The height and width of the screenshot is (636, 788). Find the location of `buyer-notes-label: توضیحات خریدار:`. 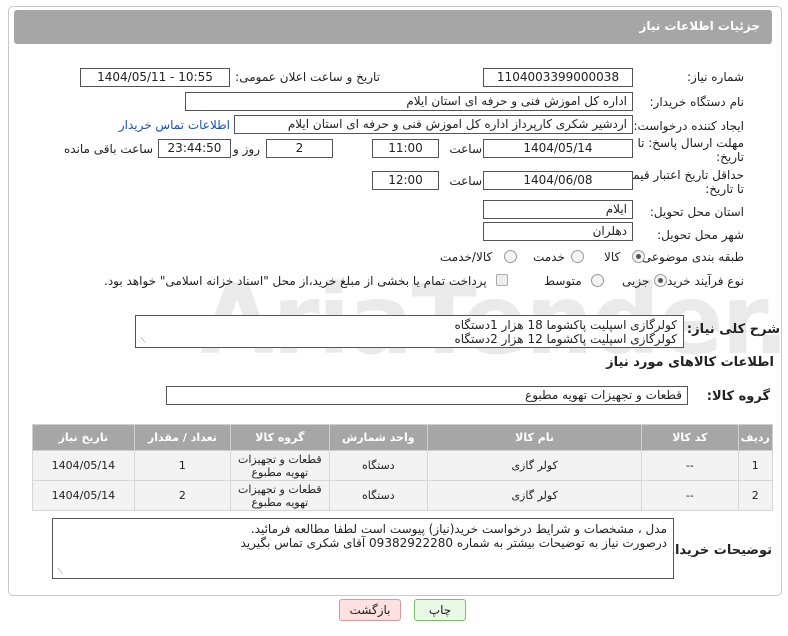

buyer-notes-label: توضیحات خریدار: is located at coordinates (717, 550).